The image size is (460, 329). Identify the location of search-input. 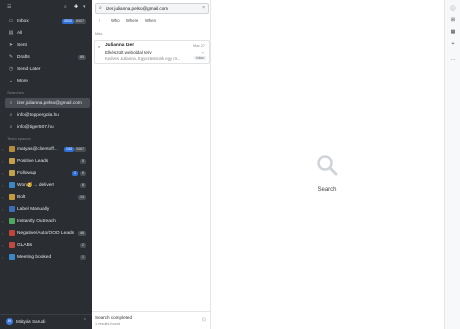
(150, 8).